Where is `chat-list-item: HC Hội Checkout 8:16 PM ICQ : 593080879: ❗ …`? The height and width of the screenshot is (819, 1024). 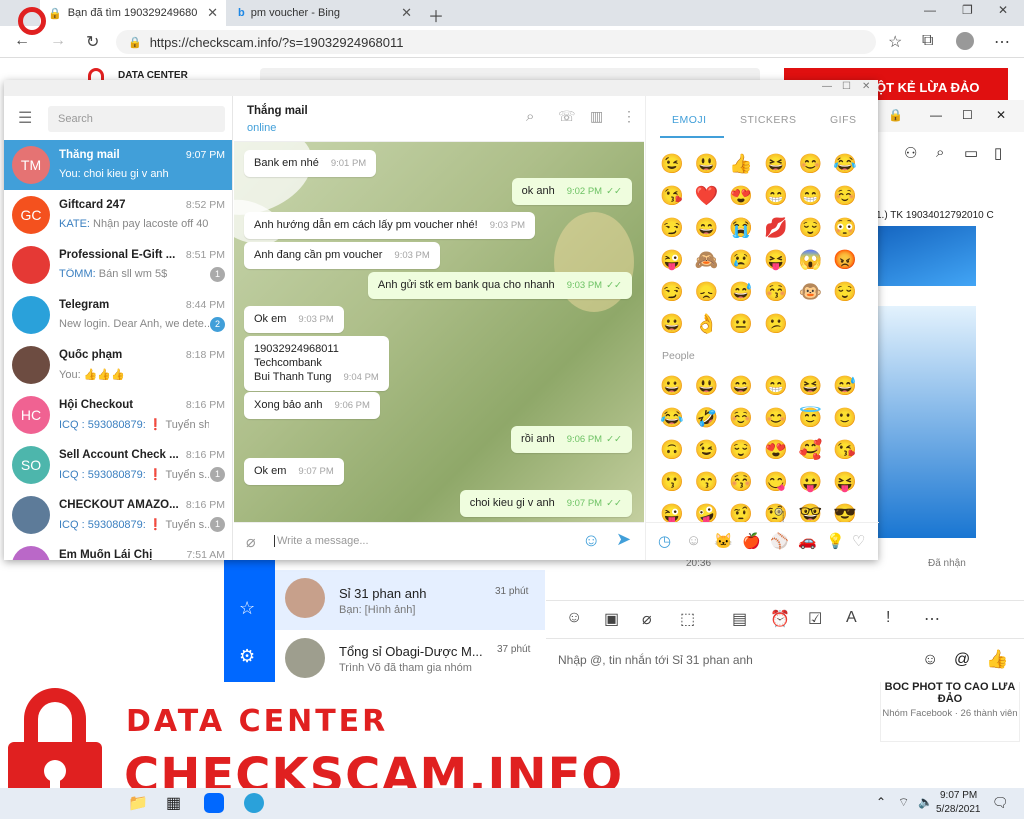 chat-list-item: HC Hội Checkout 8:16 PM ICQ : 593080879: ❗ … is located at coordinates (118, 415).